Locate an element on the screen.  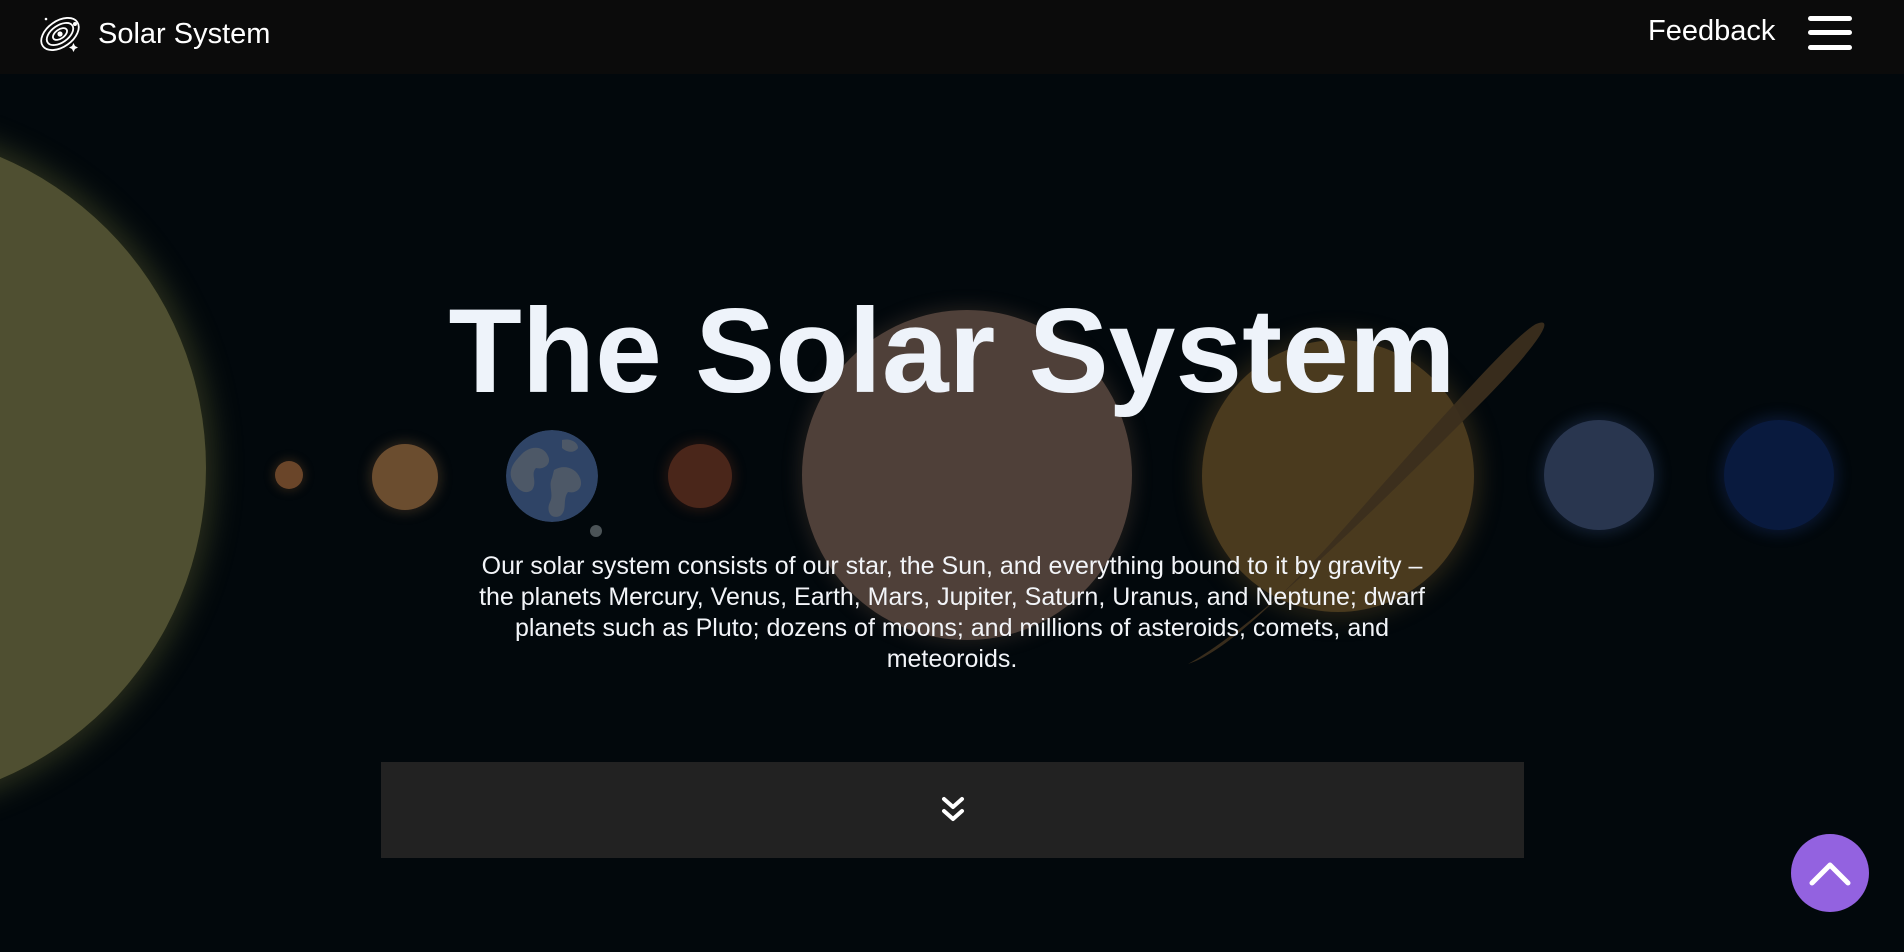
sun-illustration is located at coordinates (103, 468).